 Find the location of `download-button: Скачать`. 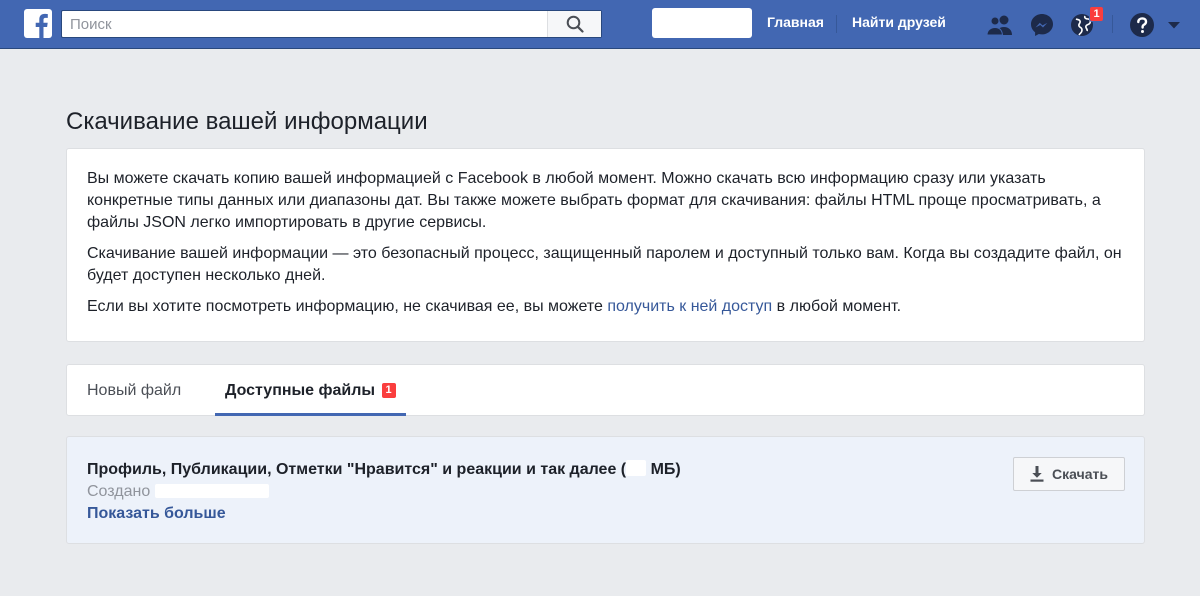

download-button: Скачать is located at coordinates (1069, 474).